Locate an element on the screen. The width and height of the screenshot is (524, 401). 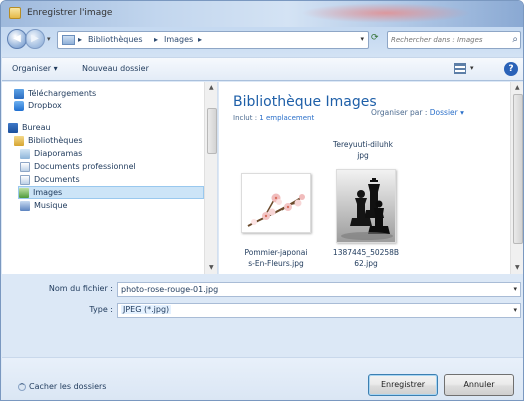
arrange-by: Organiser par : Dossier ▾ is located at coordinates (417, 112).